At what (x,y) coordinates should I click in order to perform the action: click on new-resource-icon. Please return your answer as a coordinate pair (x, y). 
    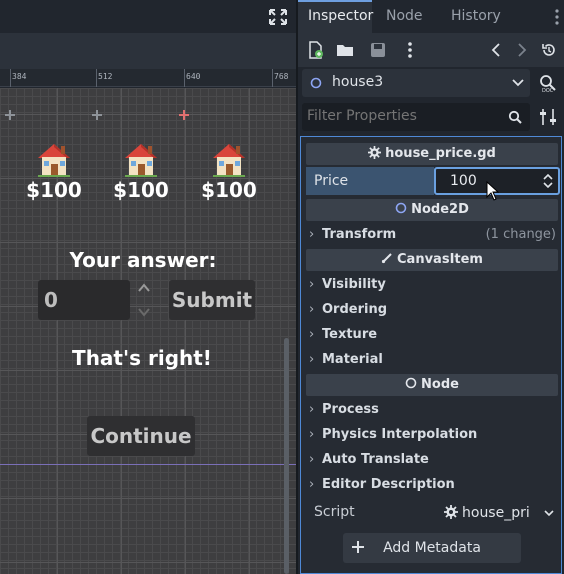
    Looking at the image, I should click on (315, 50).